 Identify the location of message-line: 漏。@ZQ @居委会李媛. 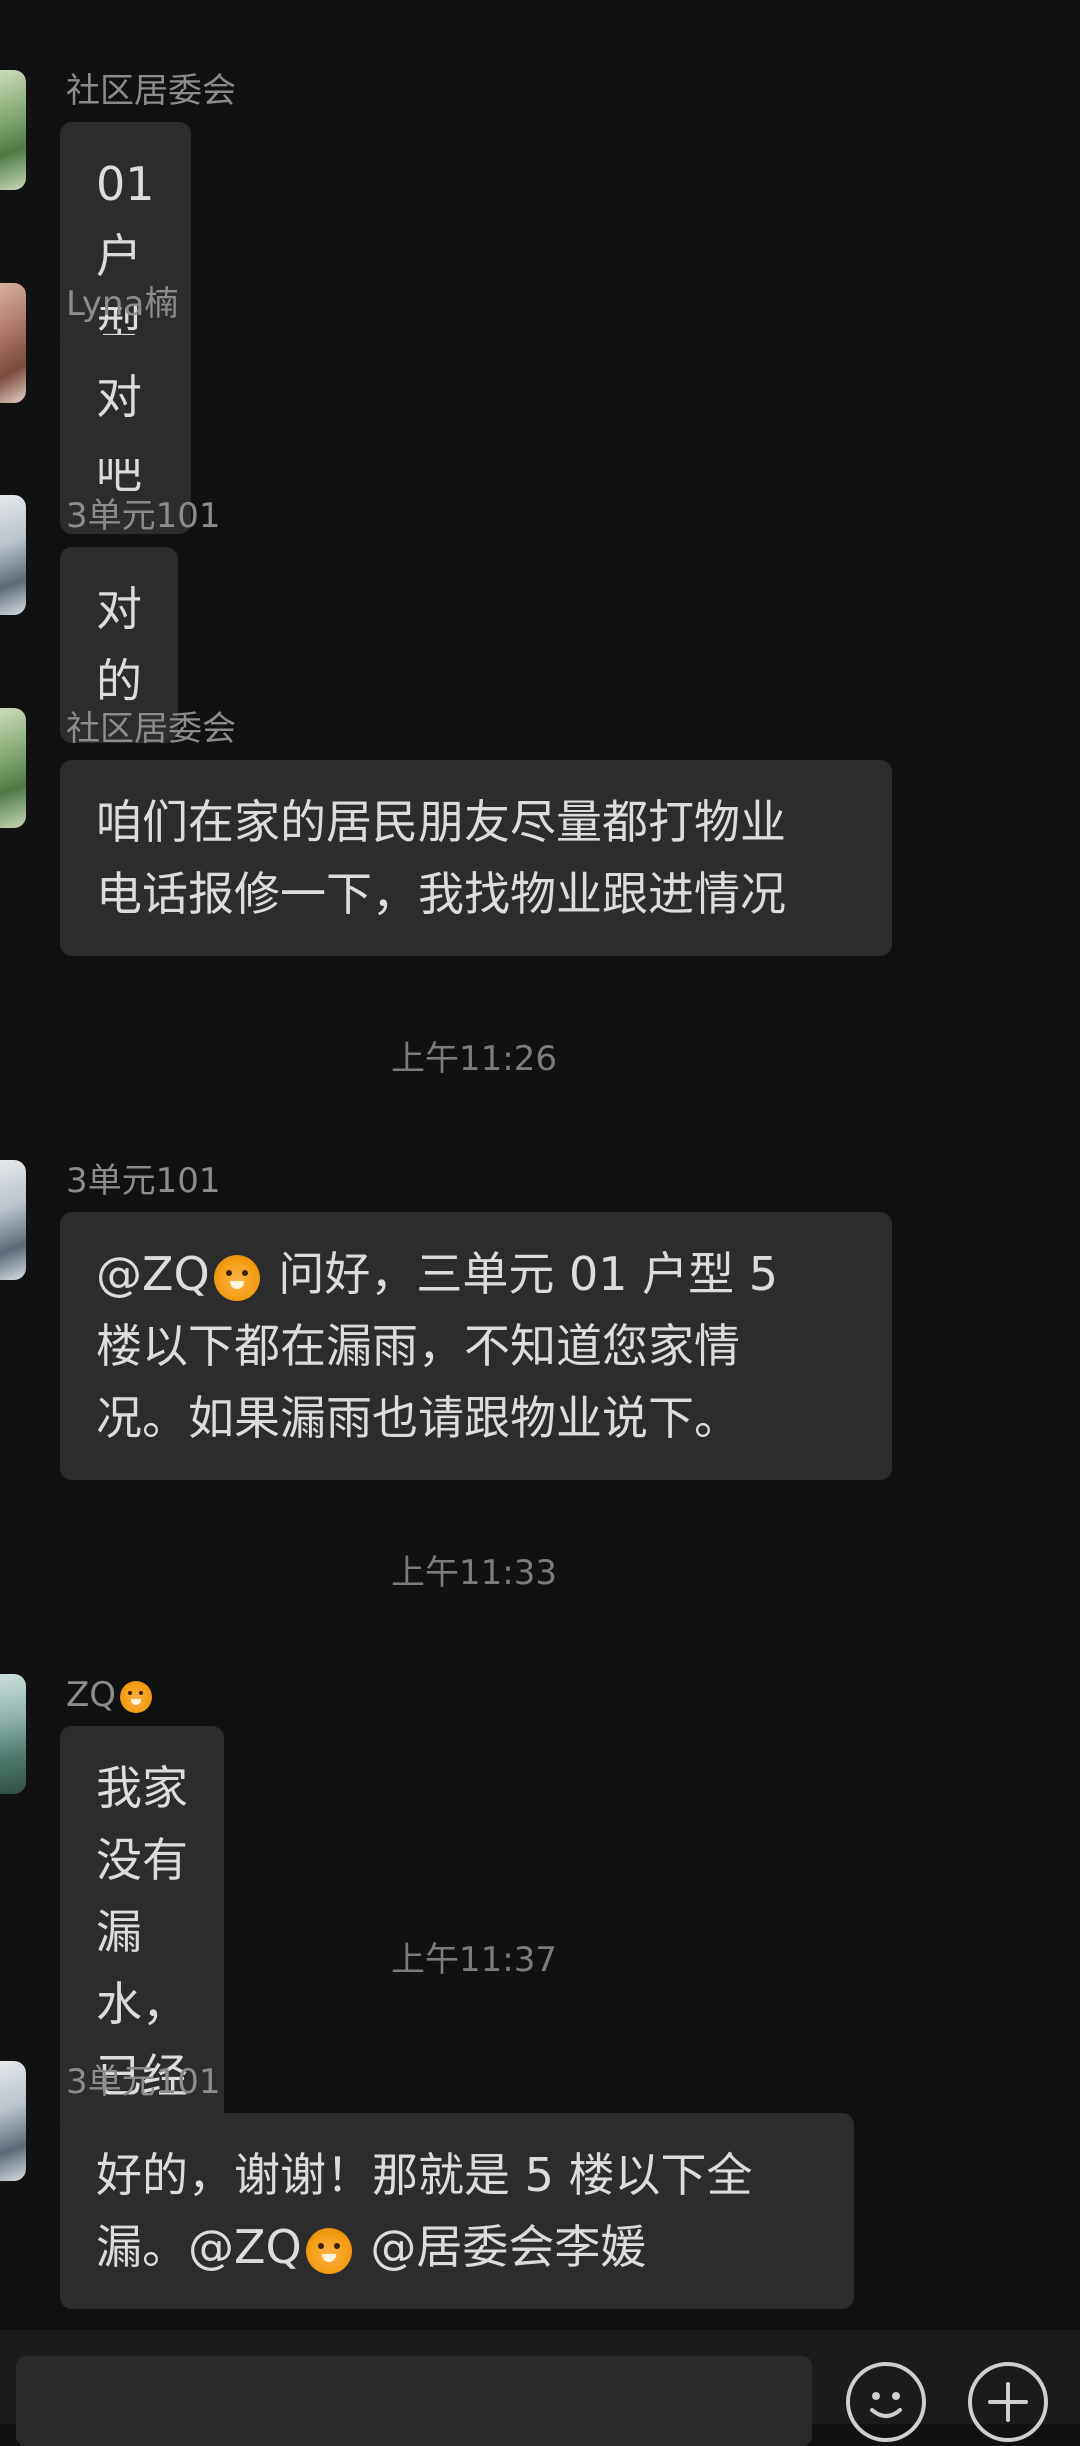
(457, 2247).